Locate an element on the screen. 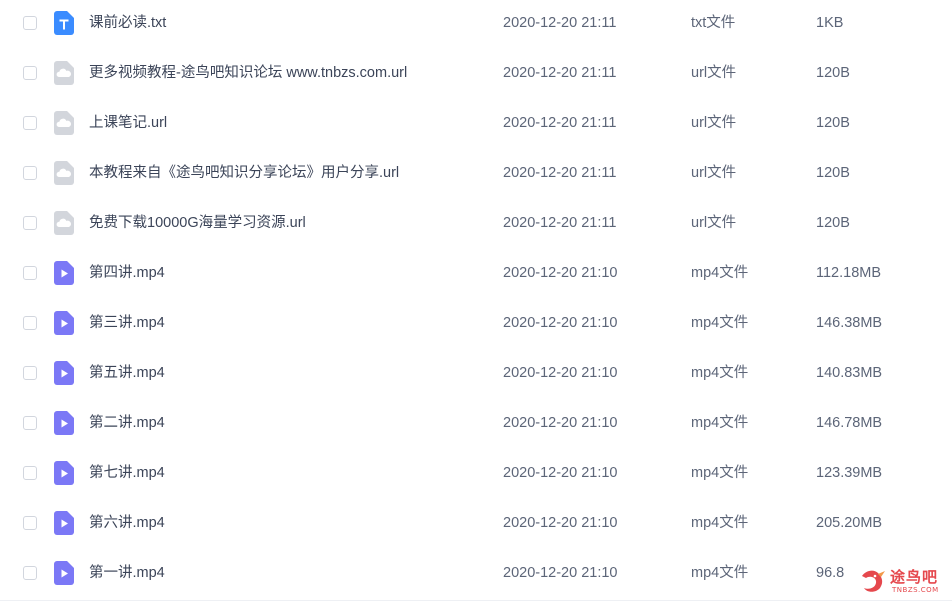  file-name: 第三讲.mp4 is located at coordinates (127, 323).